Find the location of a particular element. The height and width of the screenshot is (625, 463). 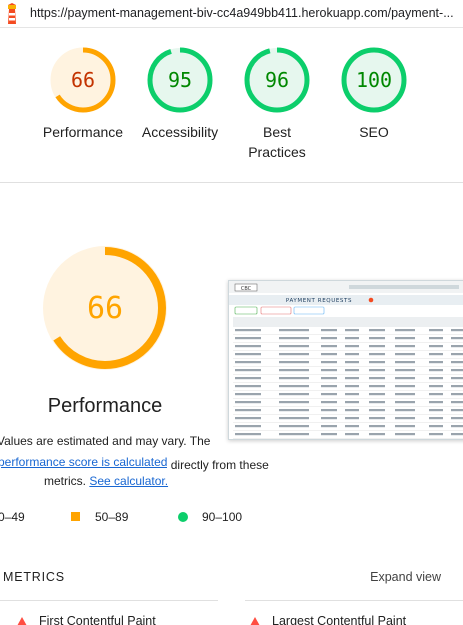

screenshot-thumbnail-image: CBC PAYMENT REQUESTS is located at coordinates (346, 360).